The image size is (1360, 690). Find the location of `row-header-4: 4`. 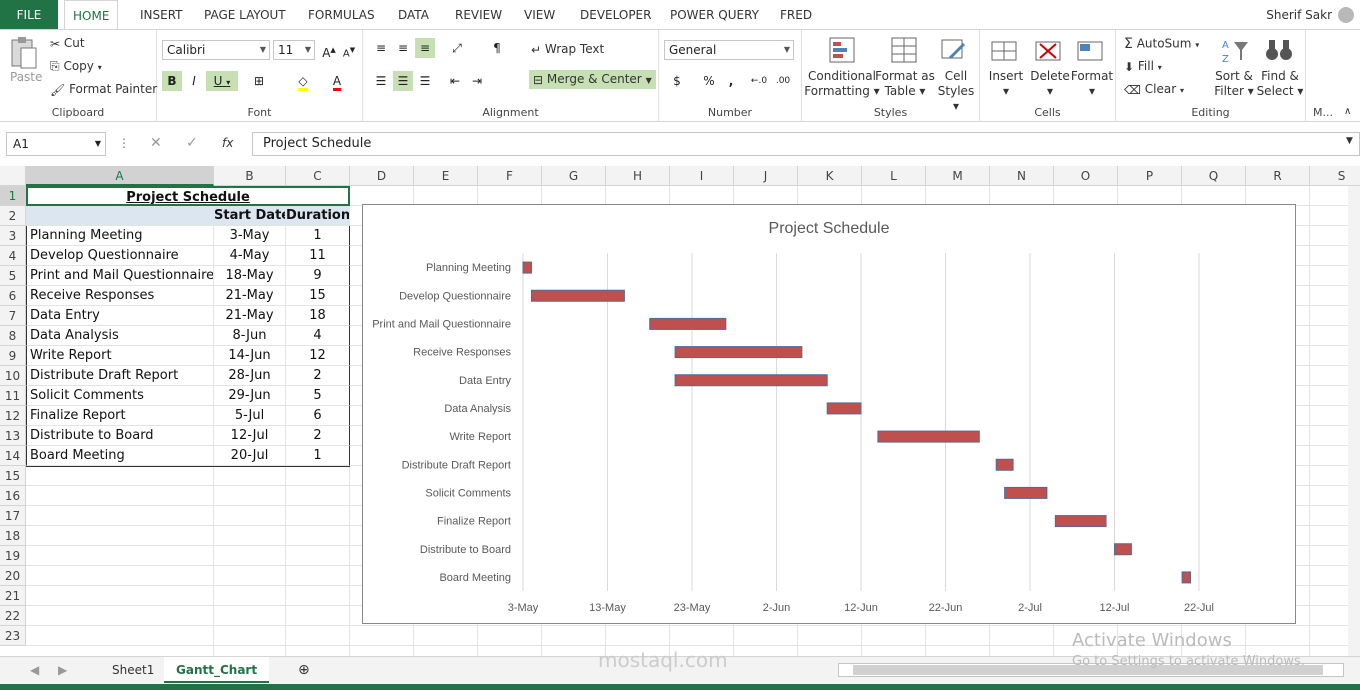

row-header-4: 4 is located at coordinates (13, 256).